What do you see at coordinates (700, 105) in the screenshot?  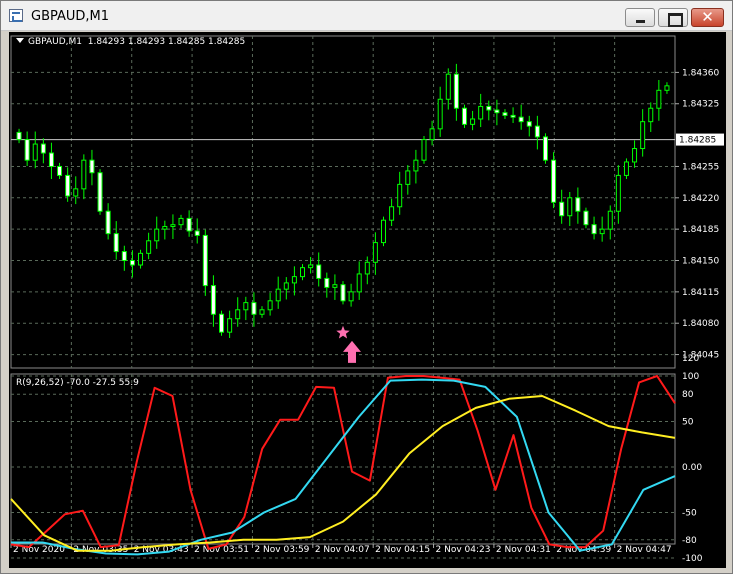 I see `price-tick-label: 1.84325` at bounding box center [700, 105].